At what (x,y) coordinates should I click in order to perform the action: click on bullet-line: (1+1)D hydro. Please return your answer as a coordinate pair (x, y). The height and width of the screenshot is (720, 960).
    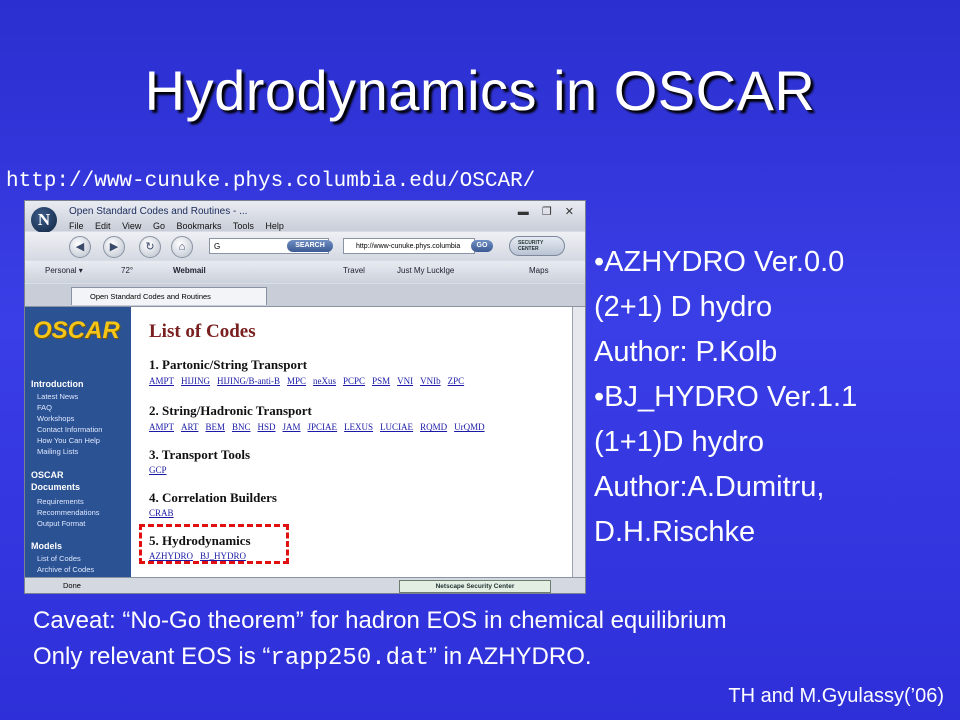
    Looking at the image, I should click on (679, 442).